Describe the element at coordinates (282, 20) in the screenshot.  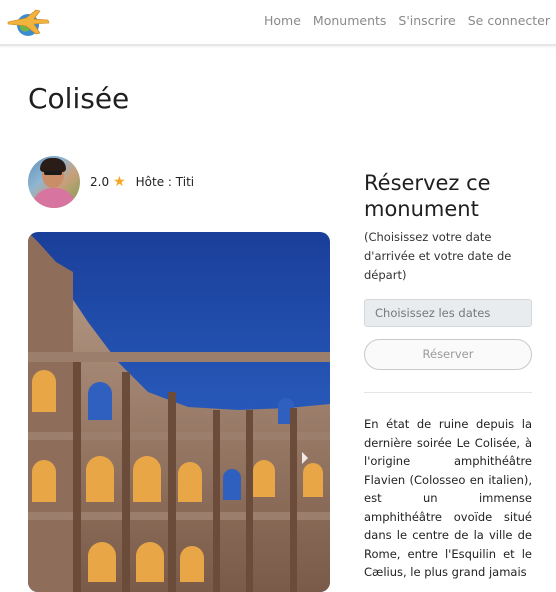
I see `nav-home: Home` at that location.